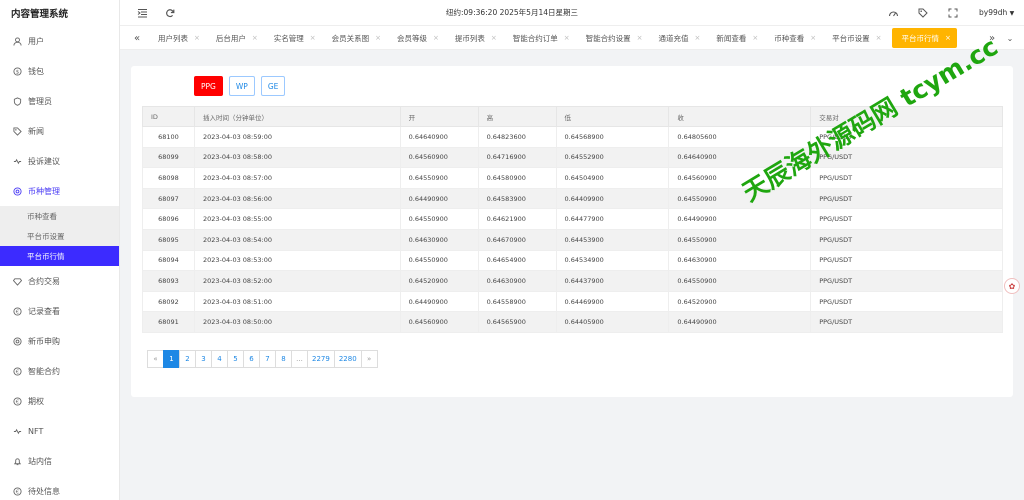  Describe the element at coordinates (293, 38) in the screenshot. I see `tab-real-name: 实名管理 ×` at that location.